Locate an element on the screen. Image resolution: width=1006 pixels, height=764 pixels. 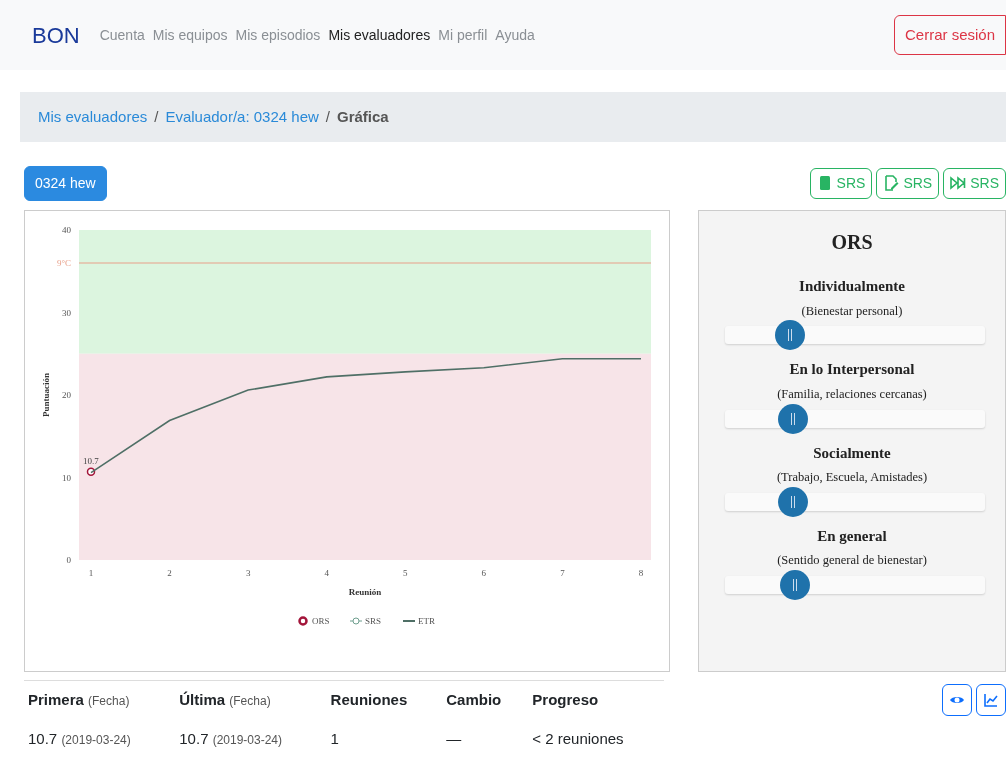
cutoff-label: 9°C is located at coordinates (63, 263).